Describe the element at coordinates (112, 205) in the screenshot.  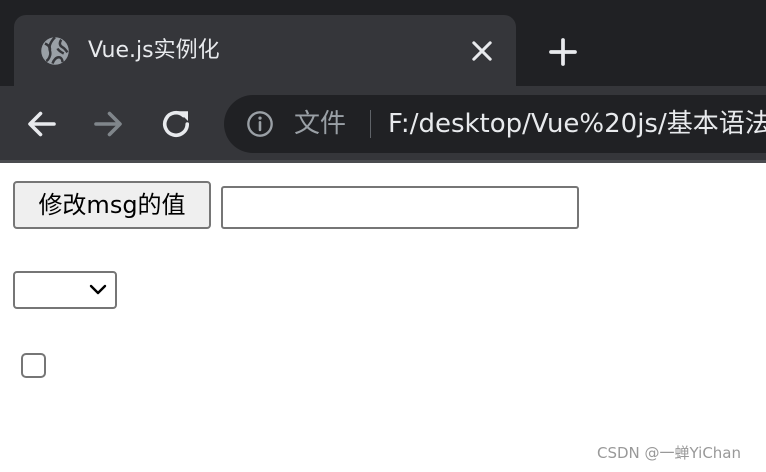
I see `change-msg-button: 修改msg的值` at that location.